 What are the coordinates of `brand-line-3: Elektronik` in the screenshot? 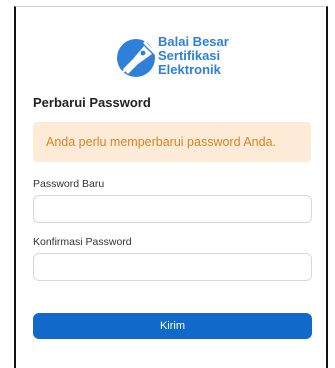 It's located at (189, 69).